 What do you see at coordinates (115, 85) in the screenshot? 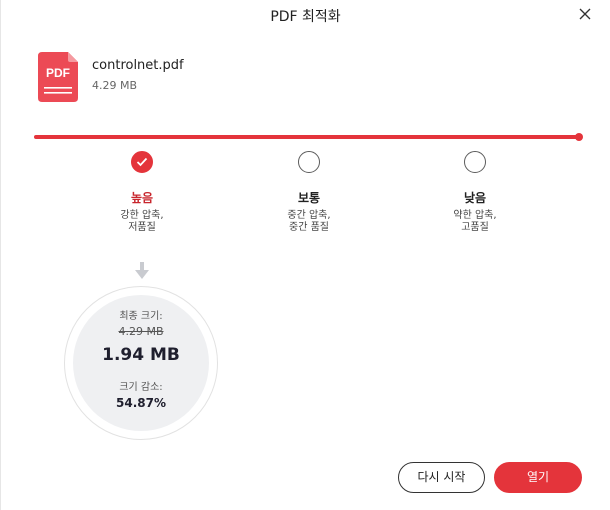
I see `file-size: 4.29 MB` at bounding box center [115, 85].